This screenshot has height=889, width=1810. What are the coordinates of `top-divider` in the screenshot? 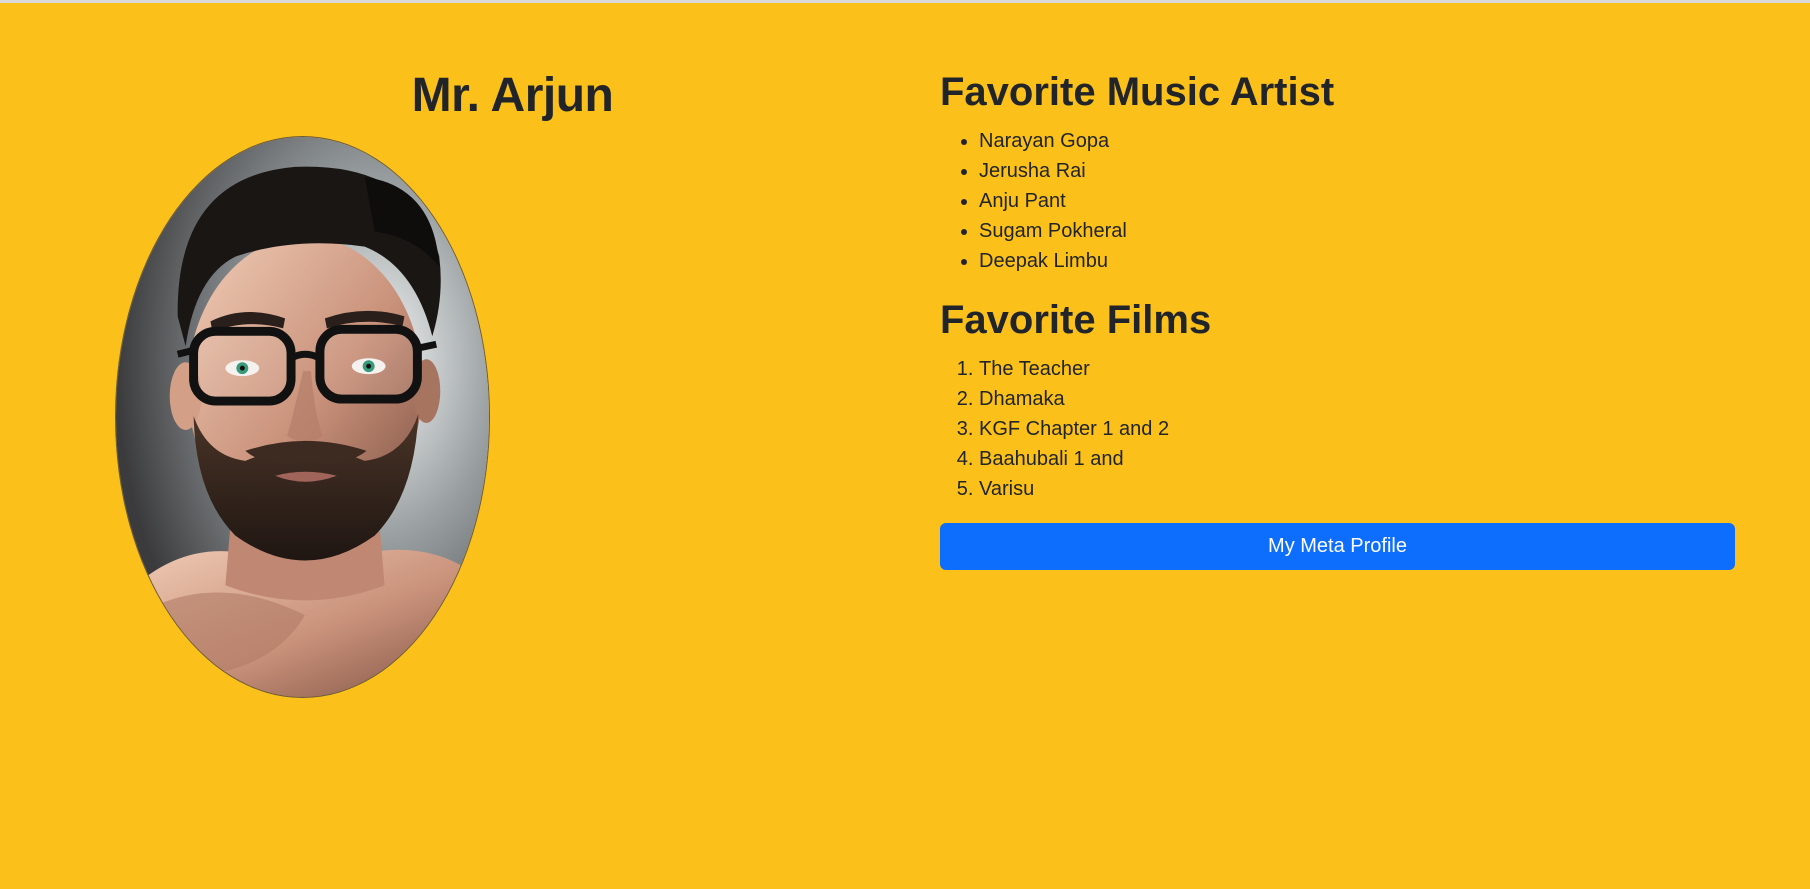 It's located at (905, 1).